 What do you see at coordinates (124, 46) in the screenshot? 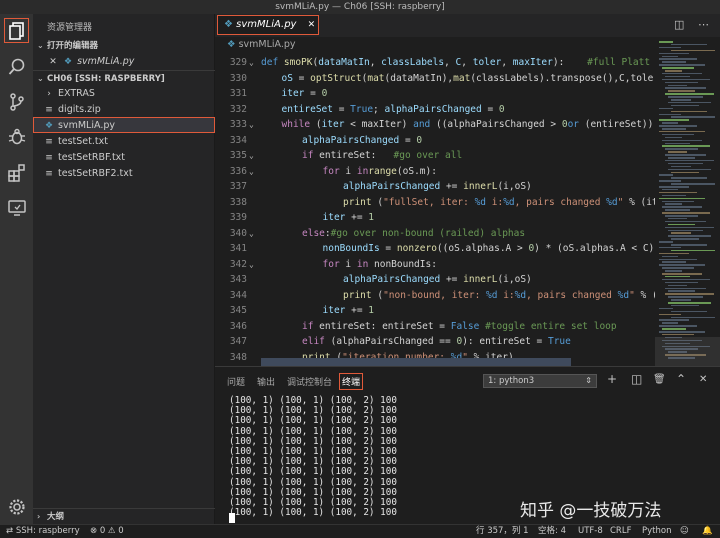
I see `open-editors-header: ⌄ 打开的编辑器` at bounding box center [124, 46].